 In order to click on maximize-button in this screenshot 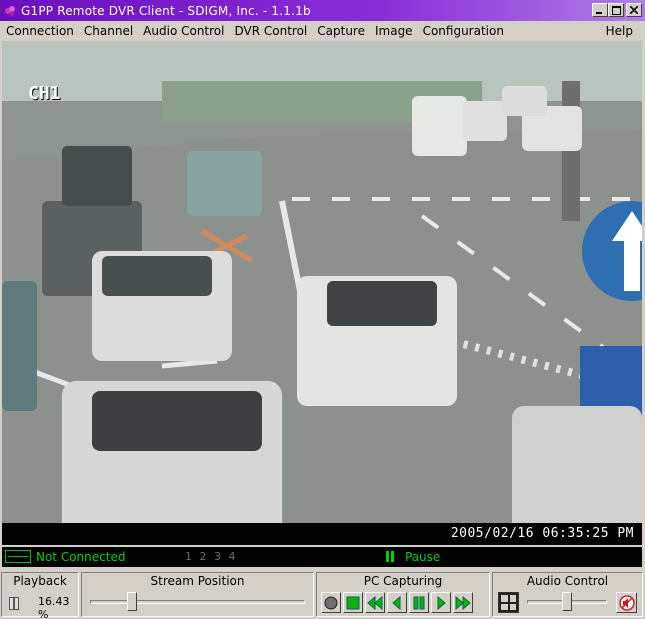, I will do `click(616, 10)`.